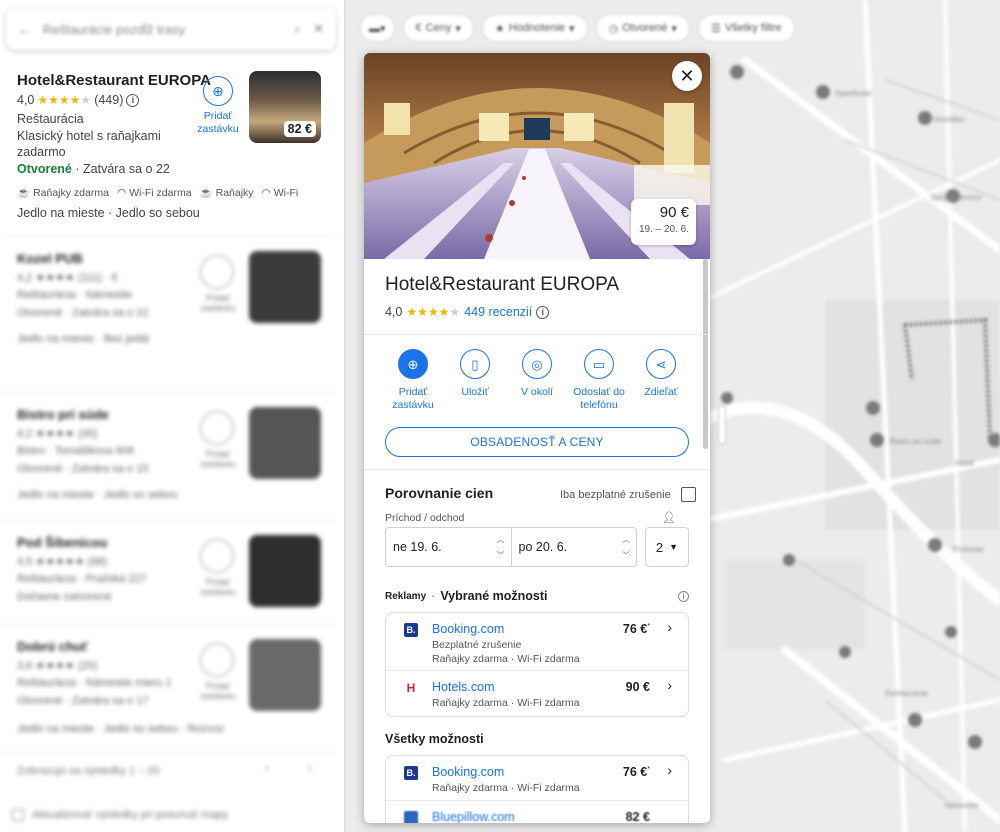 Image resolution: width=1000 pixels, height=832 pixels. What do you see at coordinates (50, 258) in the screenshot?
I see `result-title: Kozel PUB` at bounding box center [50, 258].